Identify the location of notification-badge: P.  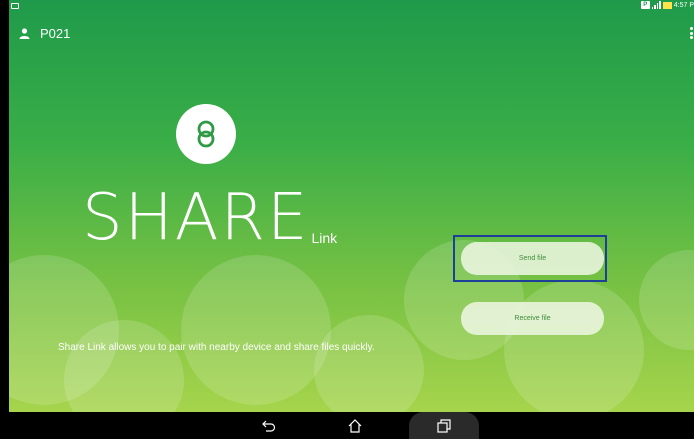
(645, 5).